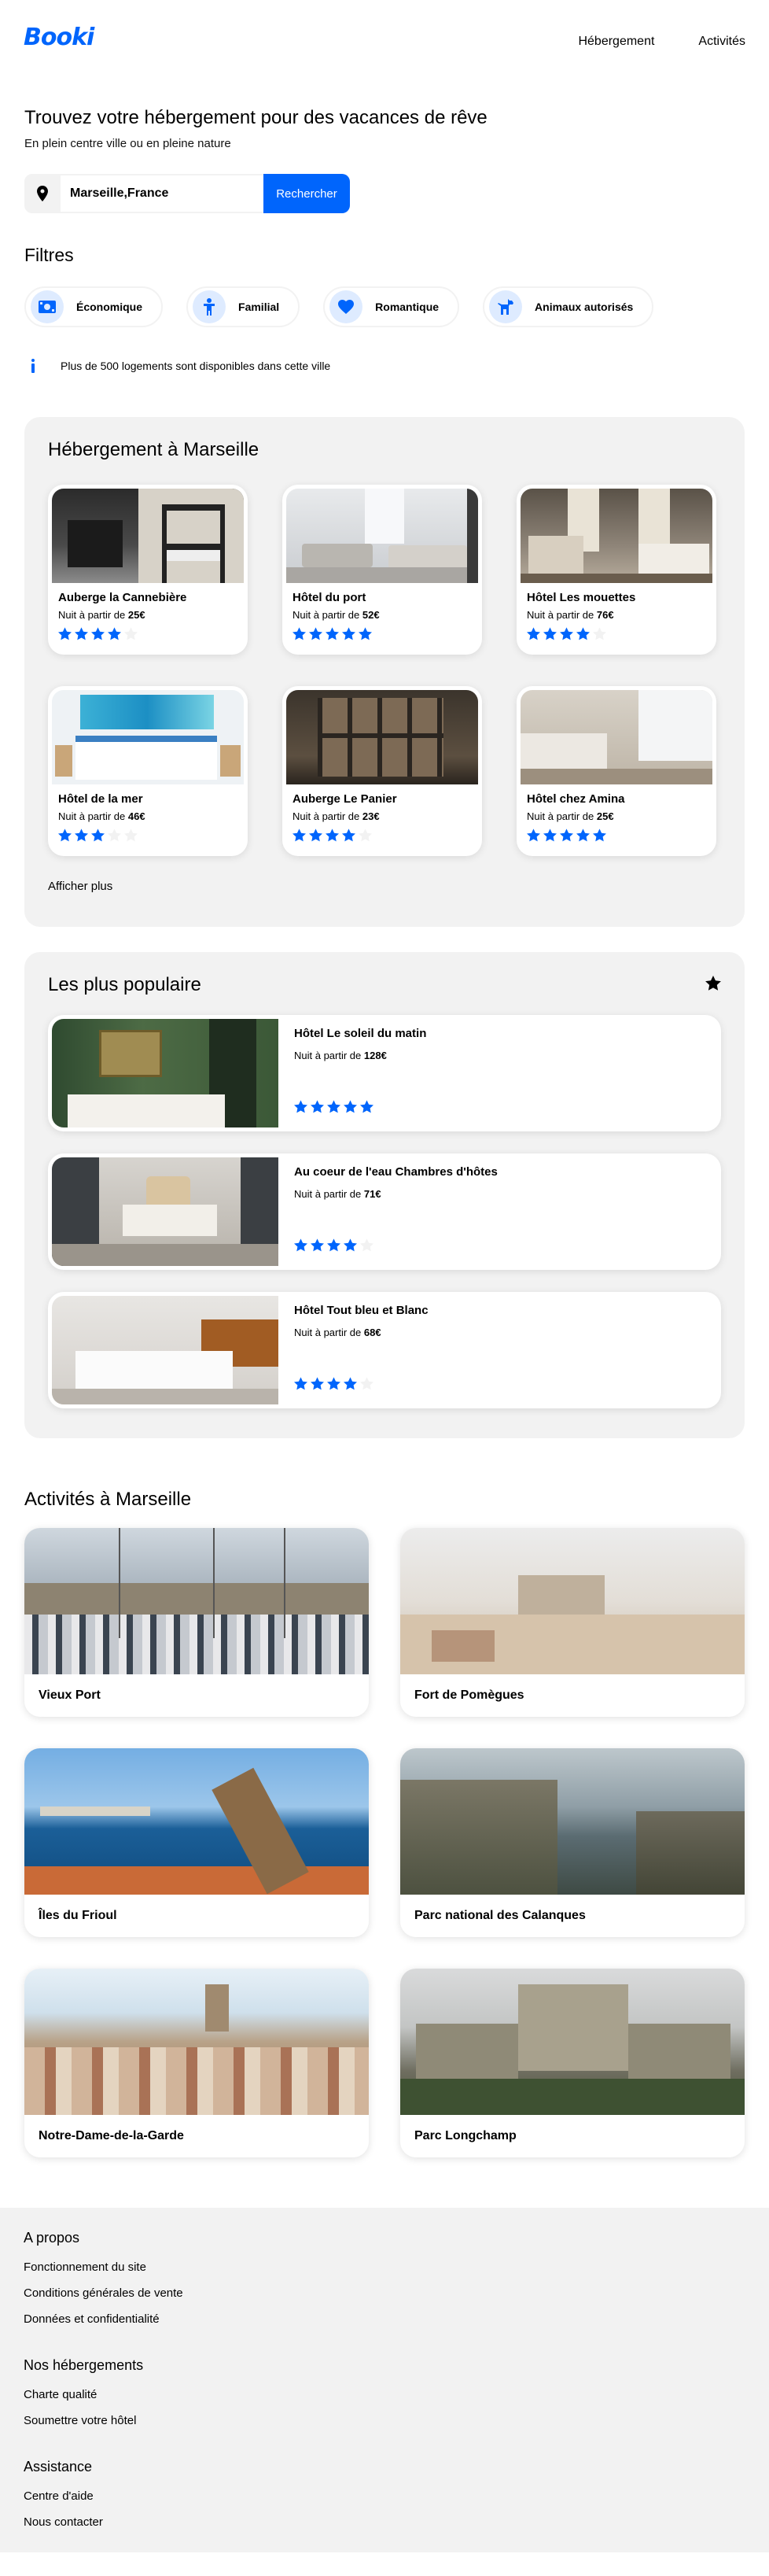 This screenshot has height=2576, width=769. I want to click on activity-card: Parc national des Calanques, so click(572, 1842).